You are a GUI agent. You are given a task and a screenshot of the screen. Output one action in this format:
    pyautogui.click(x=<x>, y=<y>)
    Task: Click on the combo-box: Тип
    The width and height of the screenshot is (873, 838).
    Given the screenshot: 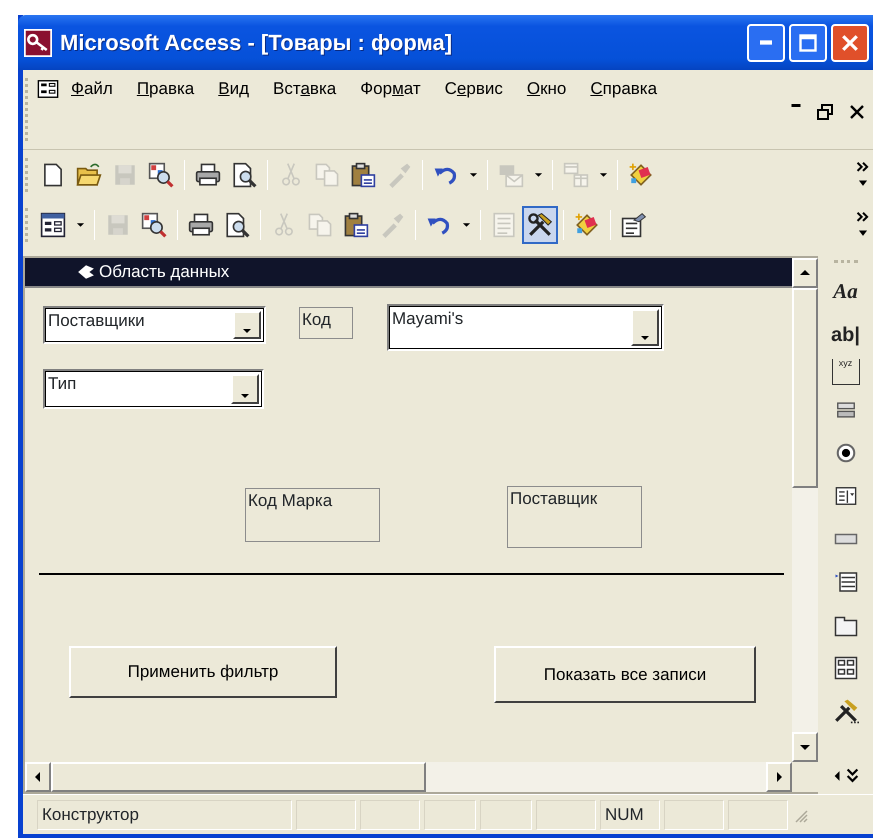 What is the action you would take?
    pyautogui.click(x=153, y=389)
    